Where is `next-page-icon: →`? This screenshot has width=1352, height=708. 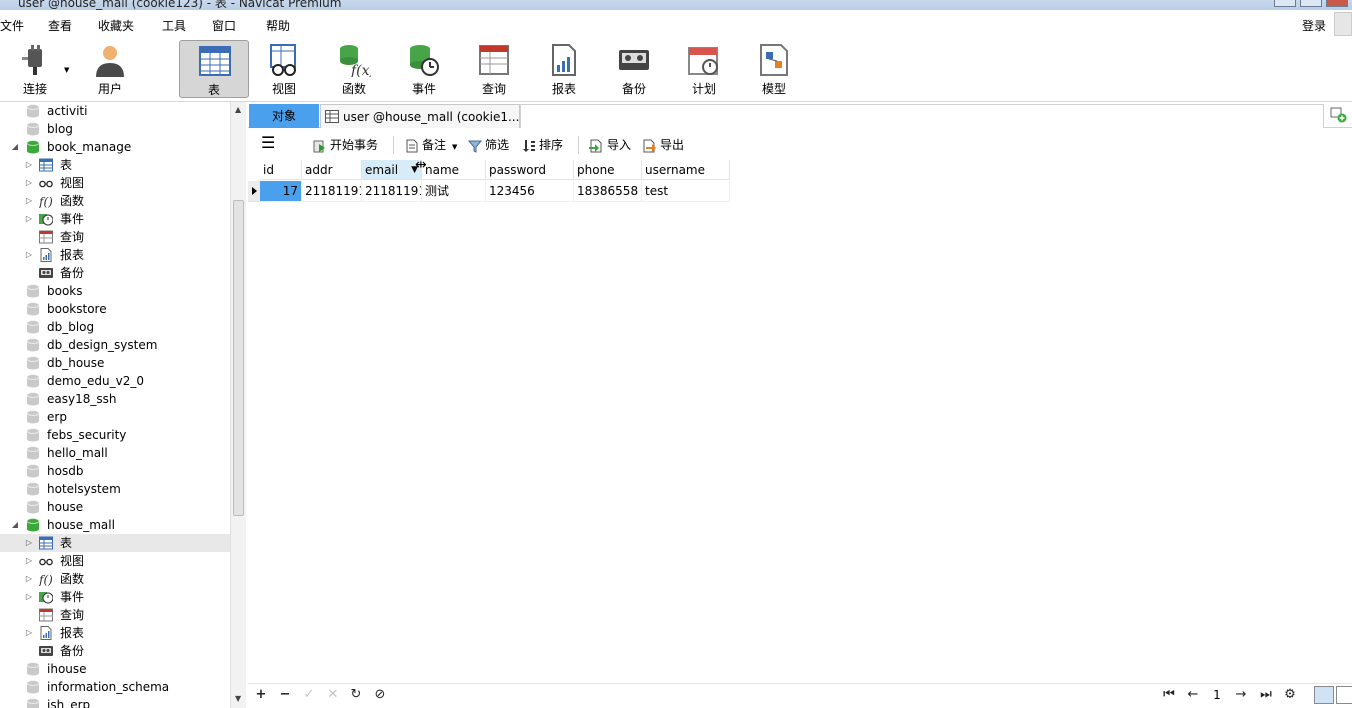
next-page-icon: → is located at coordinates (1241, 694).